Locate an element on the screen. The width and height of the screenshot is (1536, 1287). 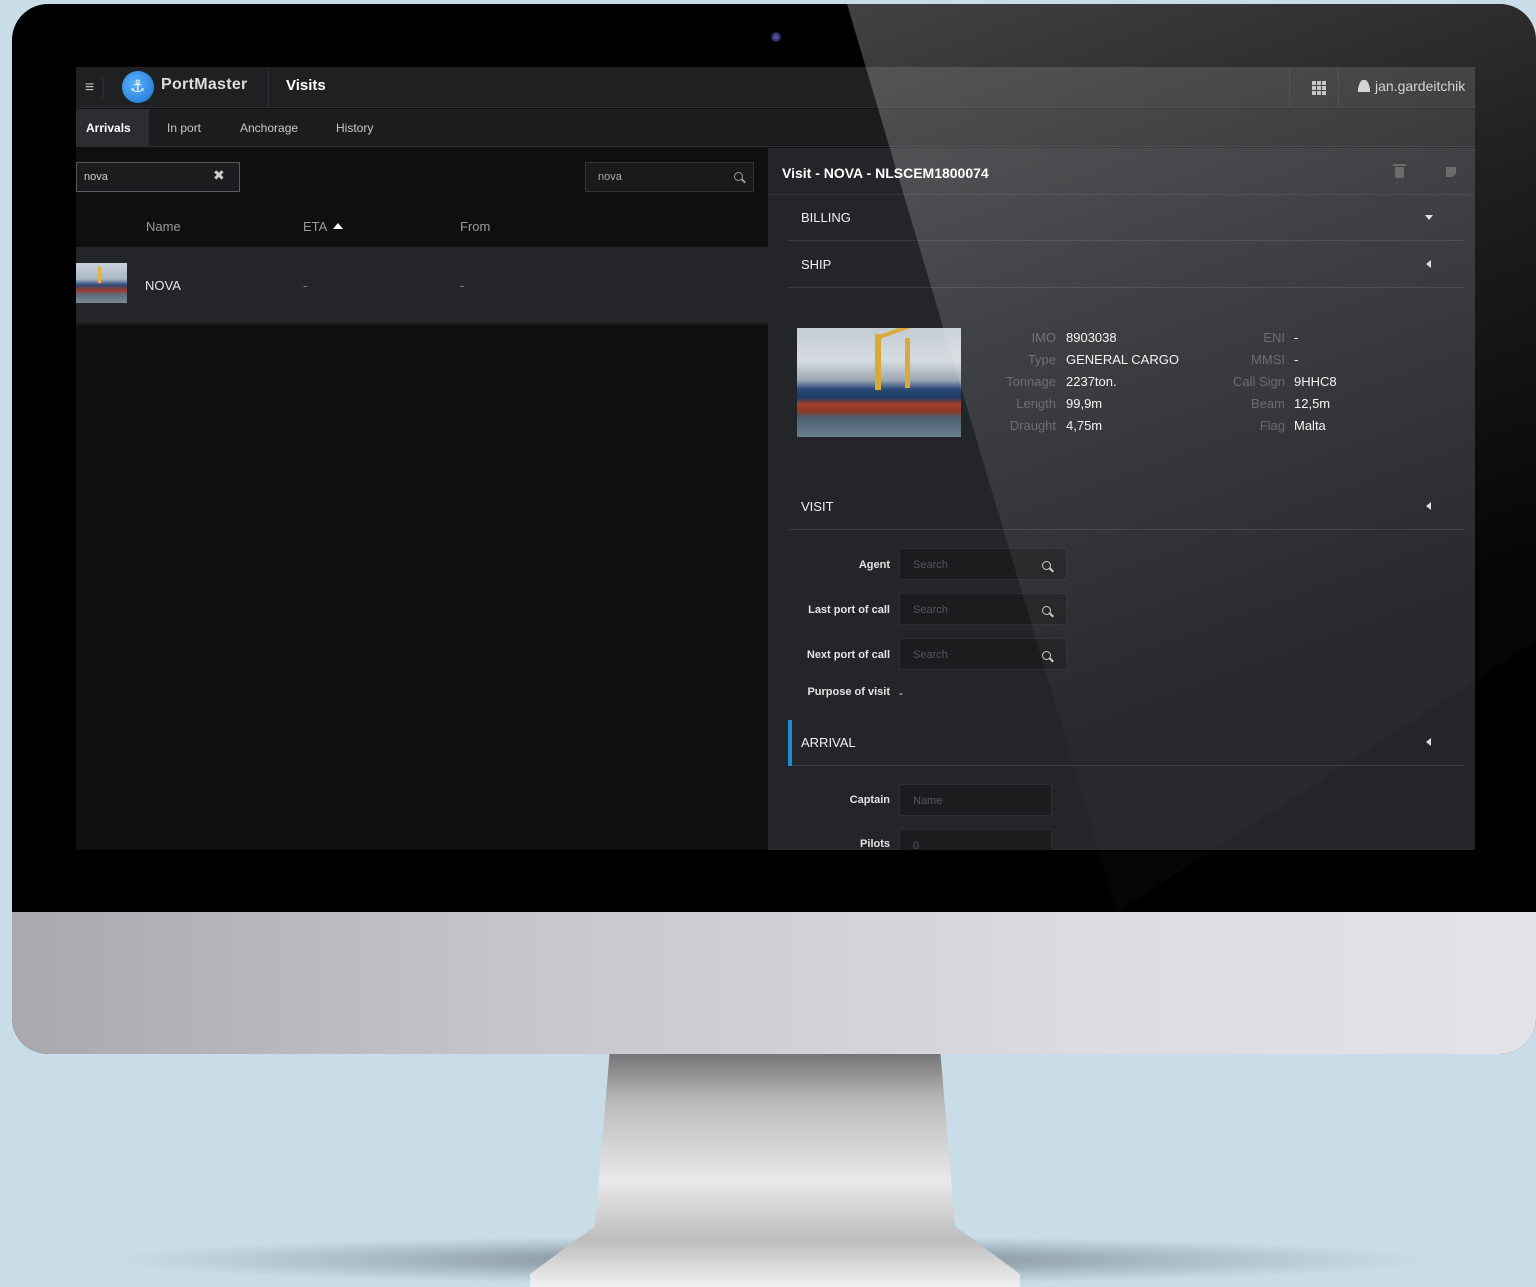
spec-label-length: Length is located at coordinates (1036, 403).